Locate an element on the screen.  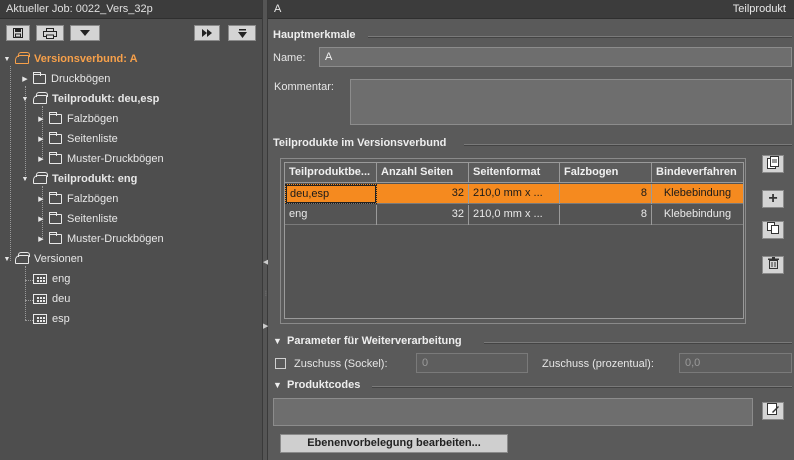
edit-pencil-icon is located at coordinates (773, 409).